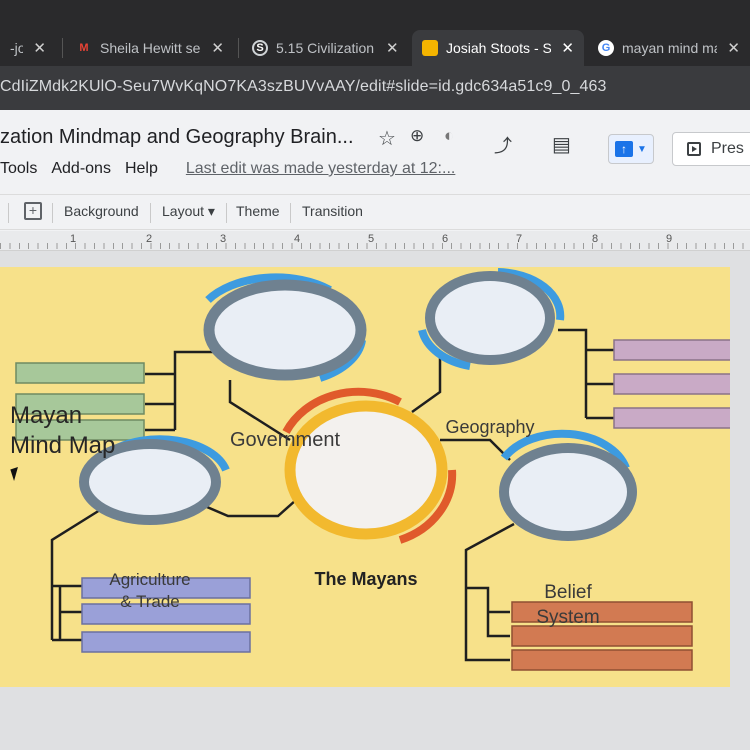 The image size is (750, 750). Describe the element at coordinates (417, 136) in the screenshot. I see `move-to-drive-icon: ⊕` at that location.